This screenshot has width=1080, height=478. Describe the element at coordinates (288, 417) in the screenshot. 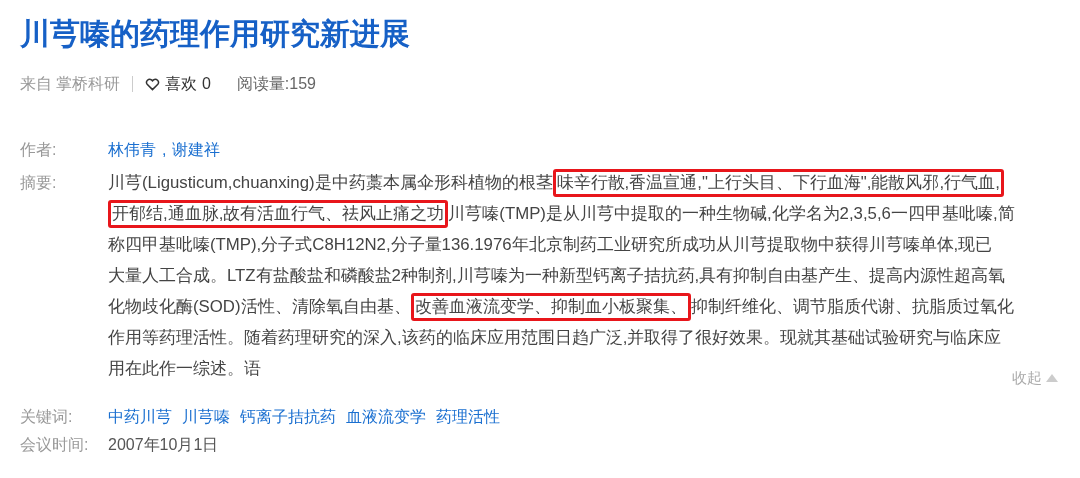

I see `keyword-link: 钙离子拮抗药` at that location.